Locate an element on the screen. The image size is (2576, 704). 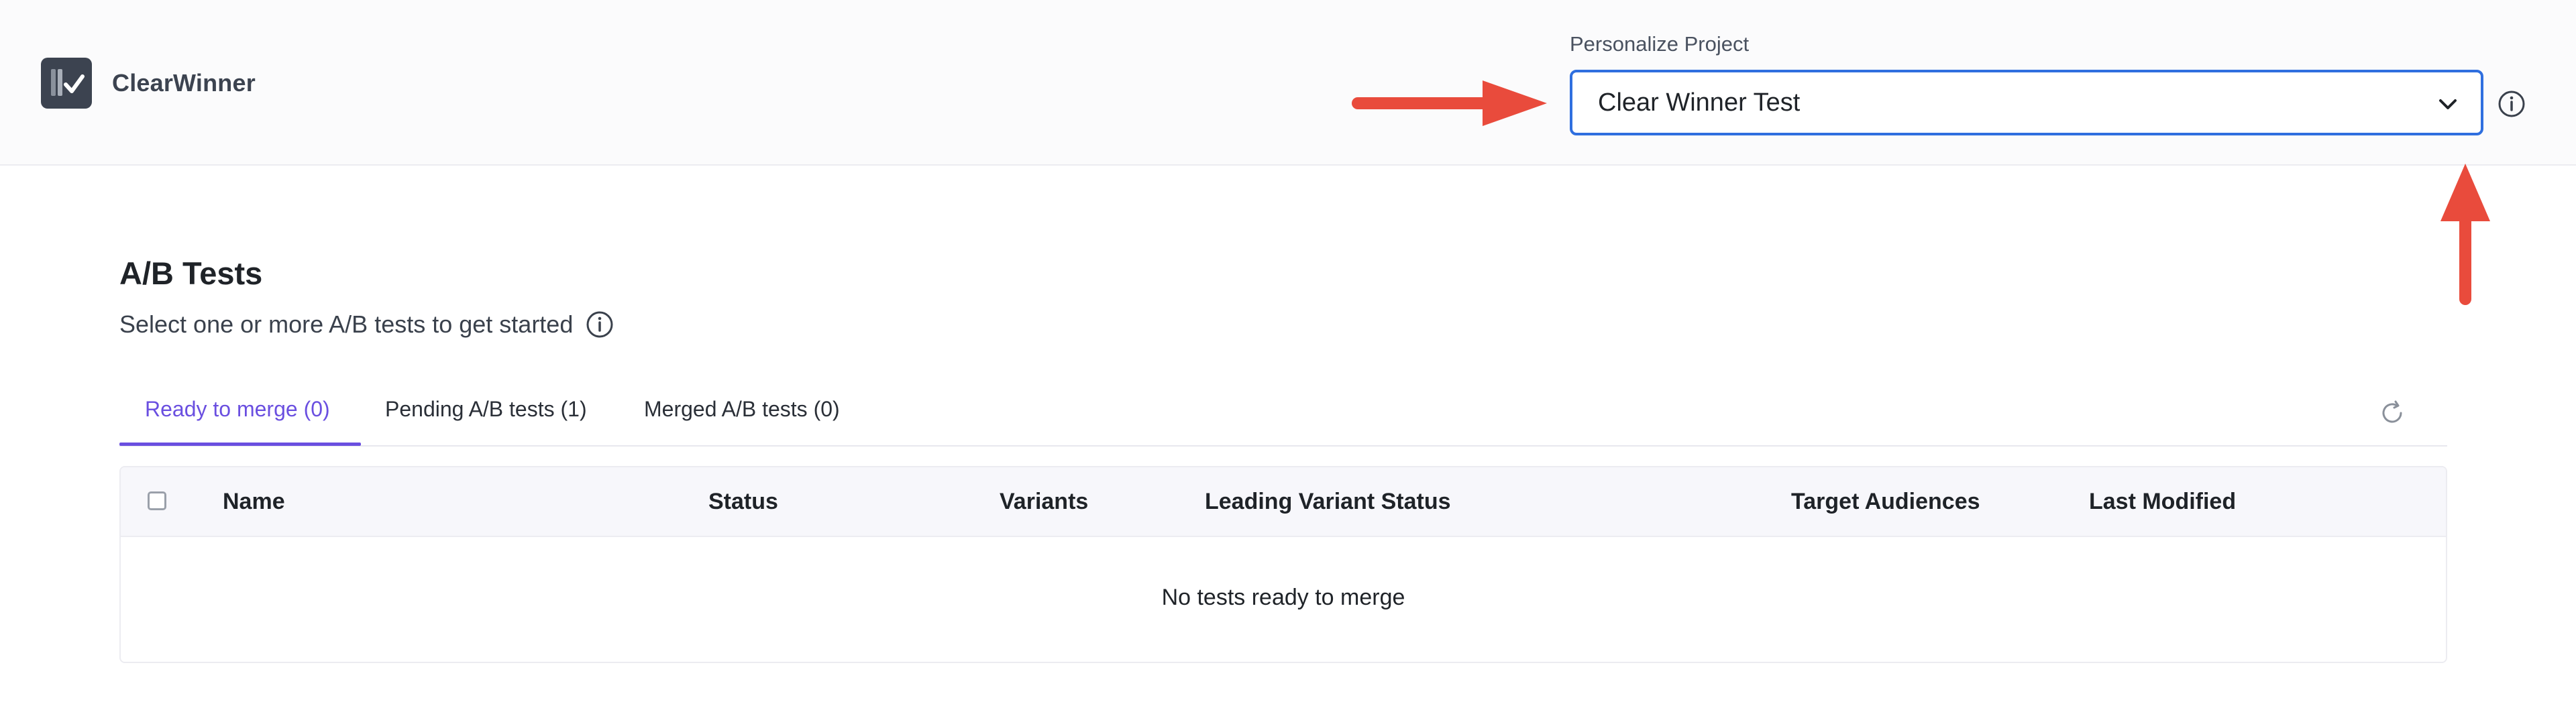
project-label: Personalize Project is located at coordinates (1660, 44).